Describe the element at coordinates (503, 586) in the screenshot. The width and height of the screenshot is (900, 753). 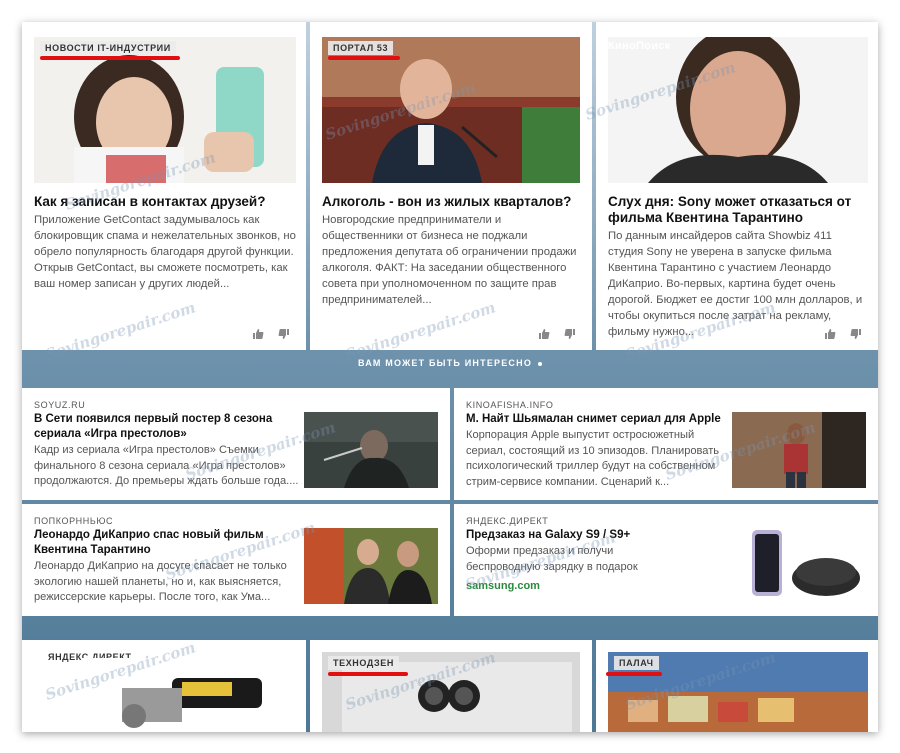
I see `advertiser-link: samsung.com` at that location.